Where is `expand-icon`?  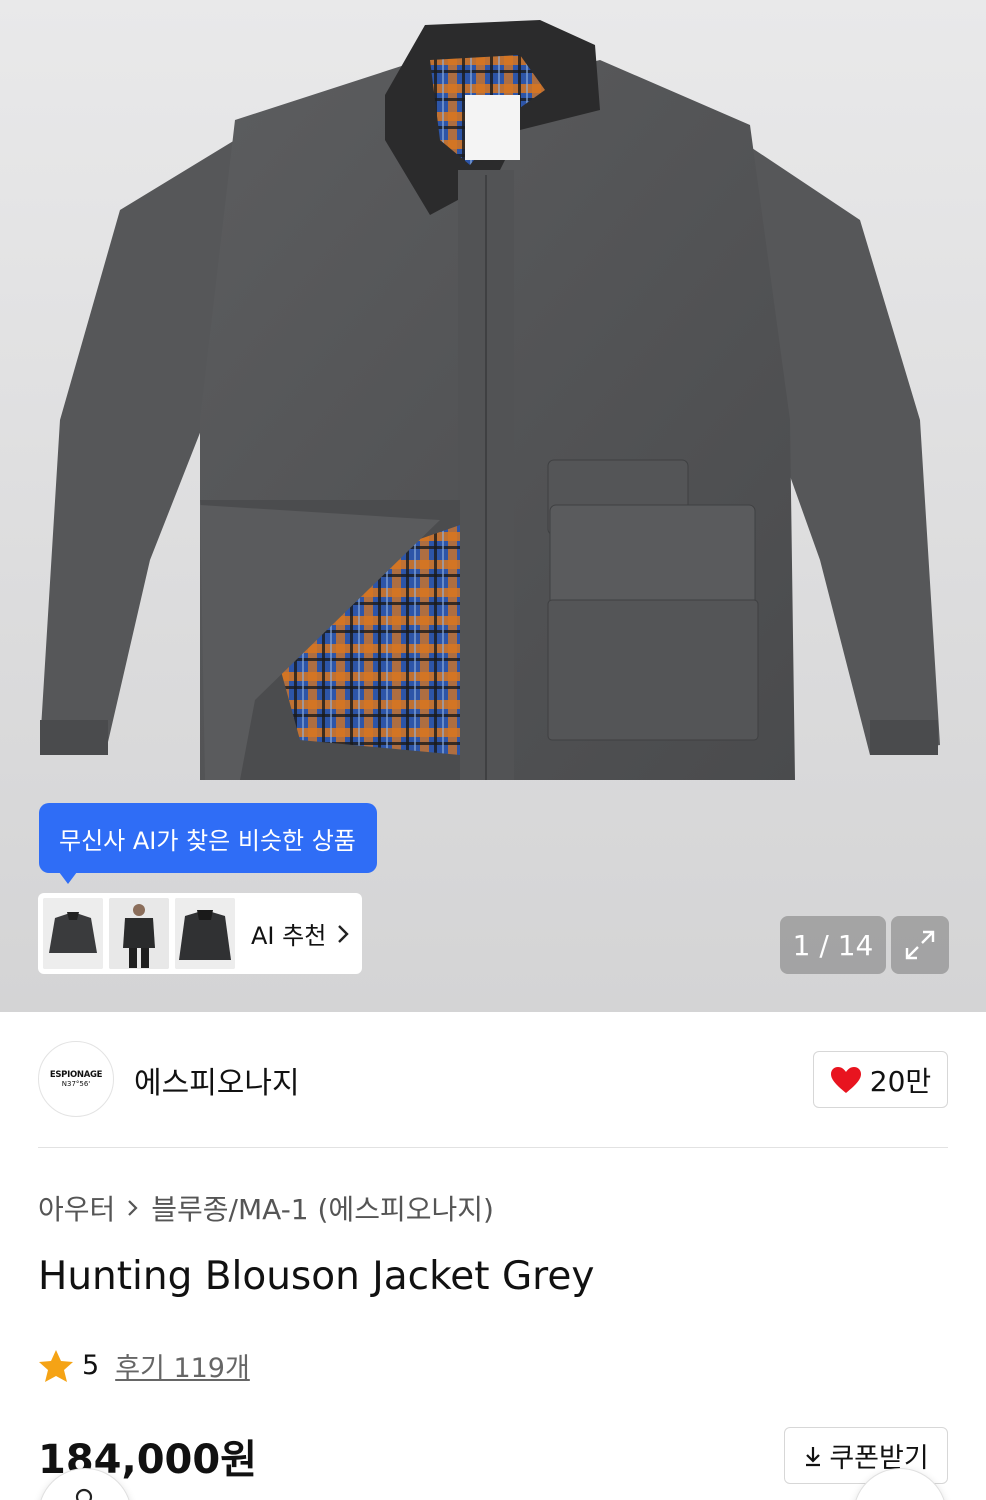
expand-icon is located at coordinates (920, 945).